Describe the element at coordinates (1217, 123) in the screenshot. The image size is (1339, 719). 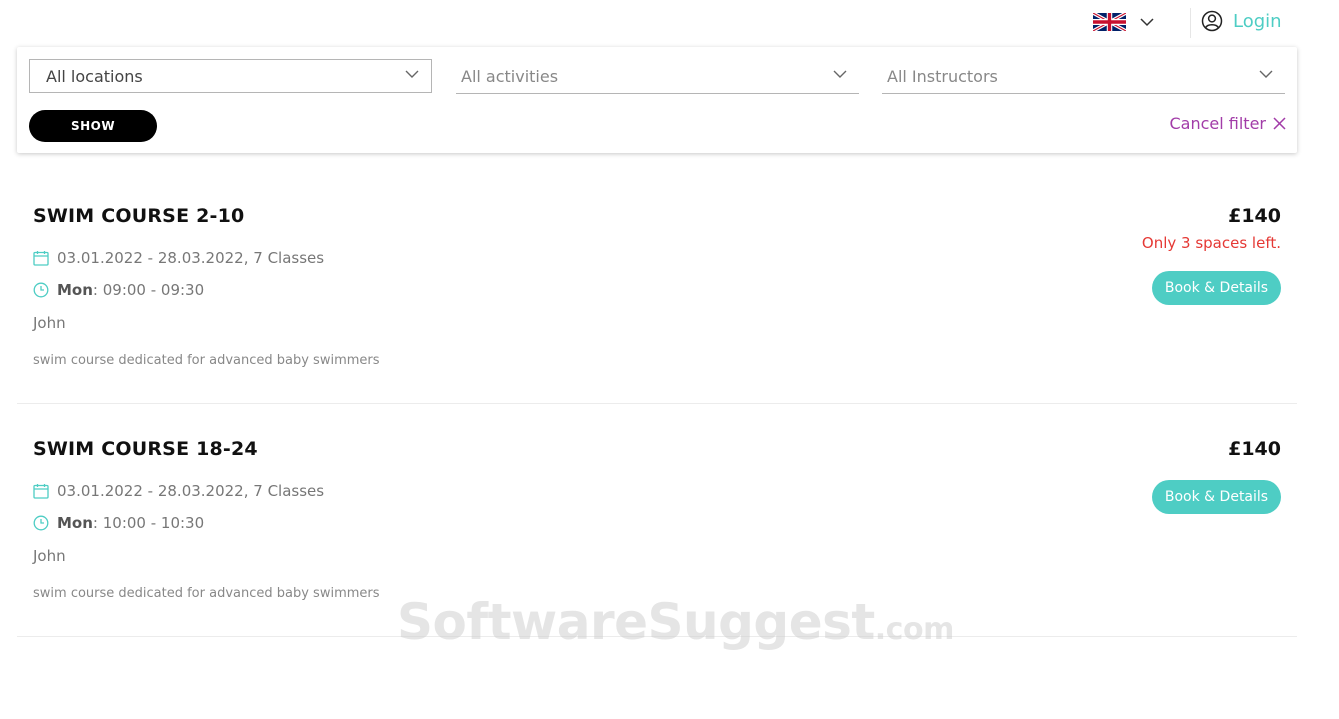
I see `cancel-filter-label: Cancel filter` at that location.